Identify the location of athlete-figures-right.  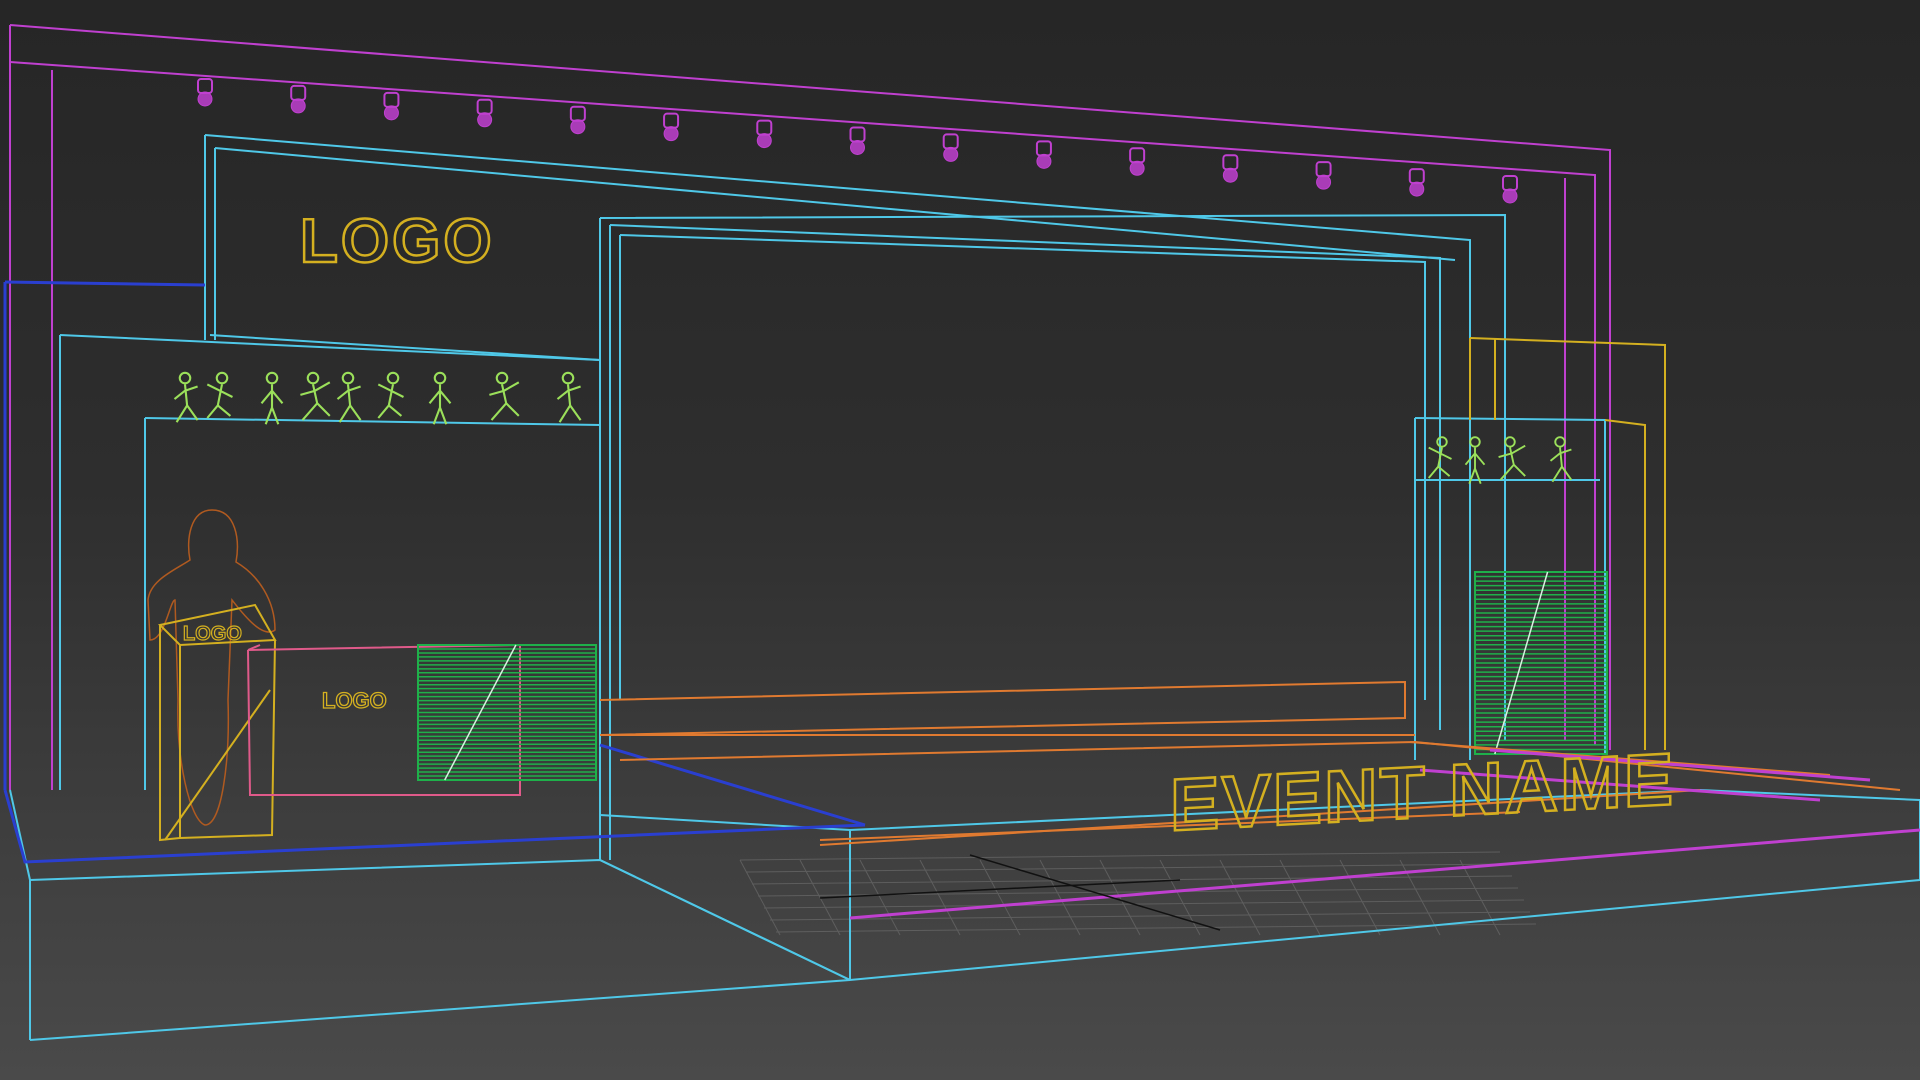
(1500, 460).